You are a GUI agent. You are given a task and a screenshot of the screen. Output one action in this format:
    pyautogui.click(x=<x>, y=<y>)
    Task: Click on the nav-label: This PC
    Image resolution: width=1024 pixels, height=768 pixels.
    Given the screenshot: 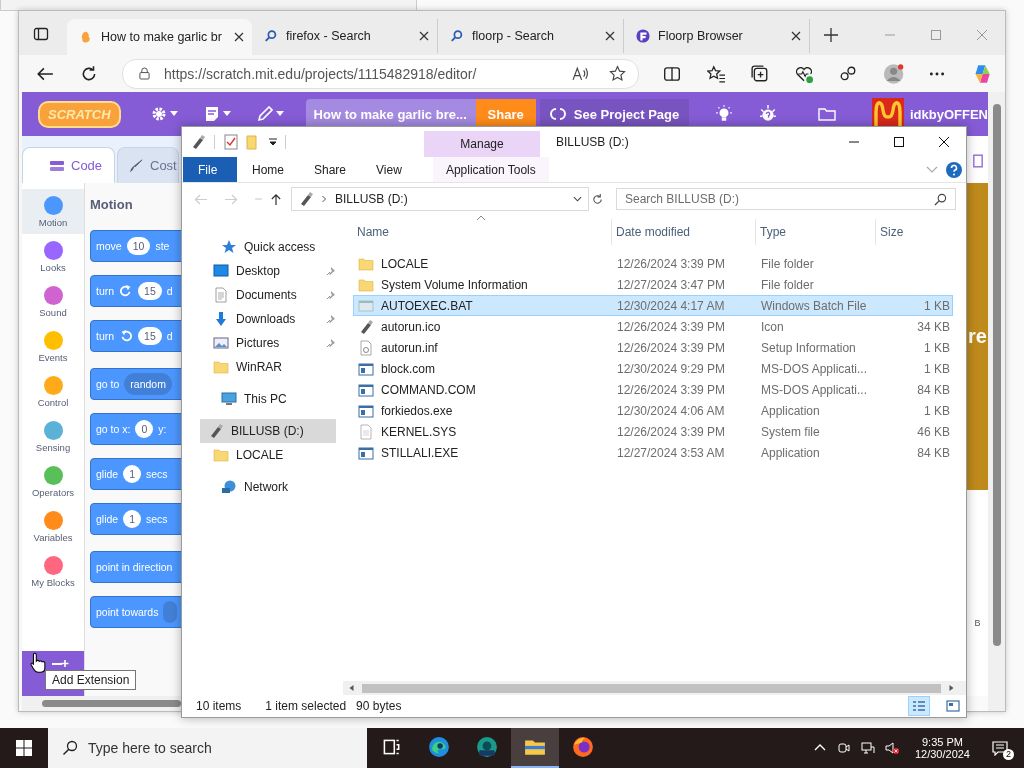 What is the action you would take?
    pyautogui.click(x=266, y=399)
    